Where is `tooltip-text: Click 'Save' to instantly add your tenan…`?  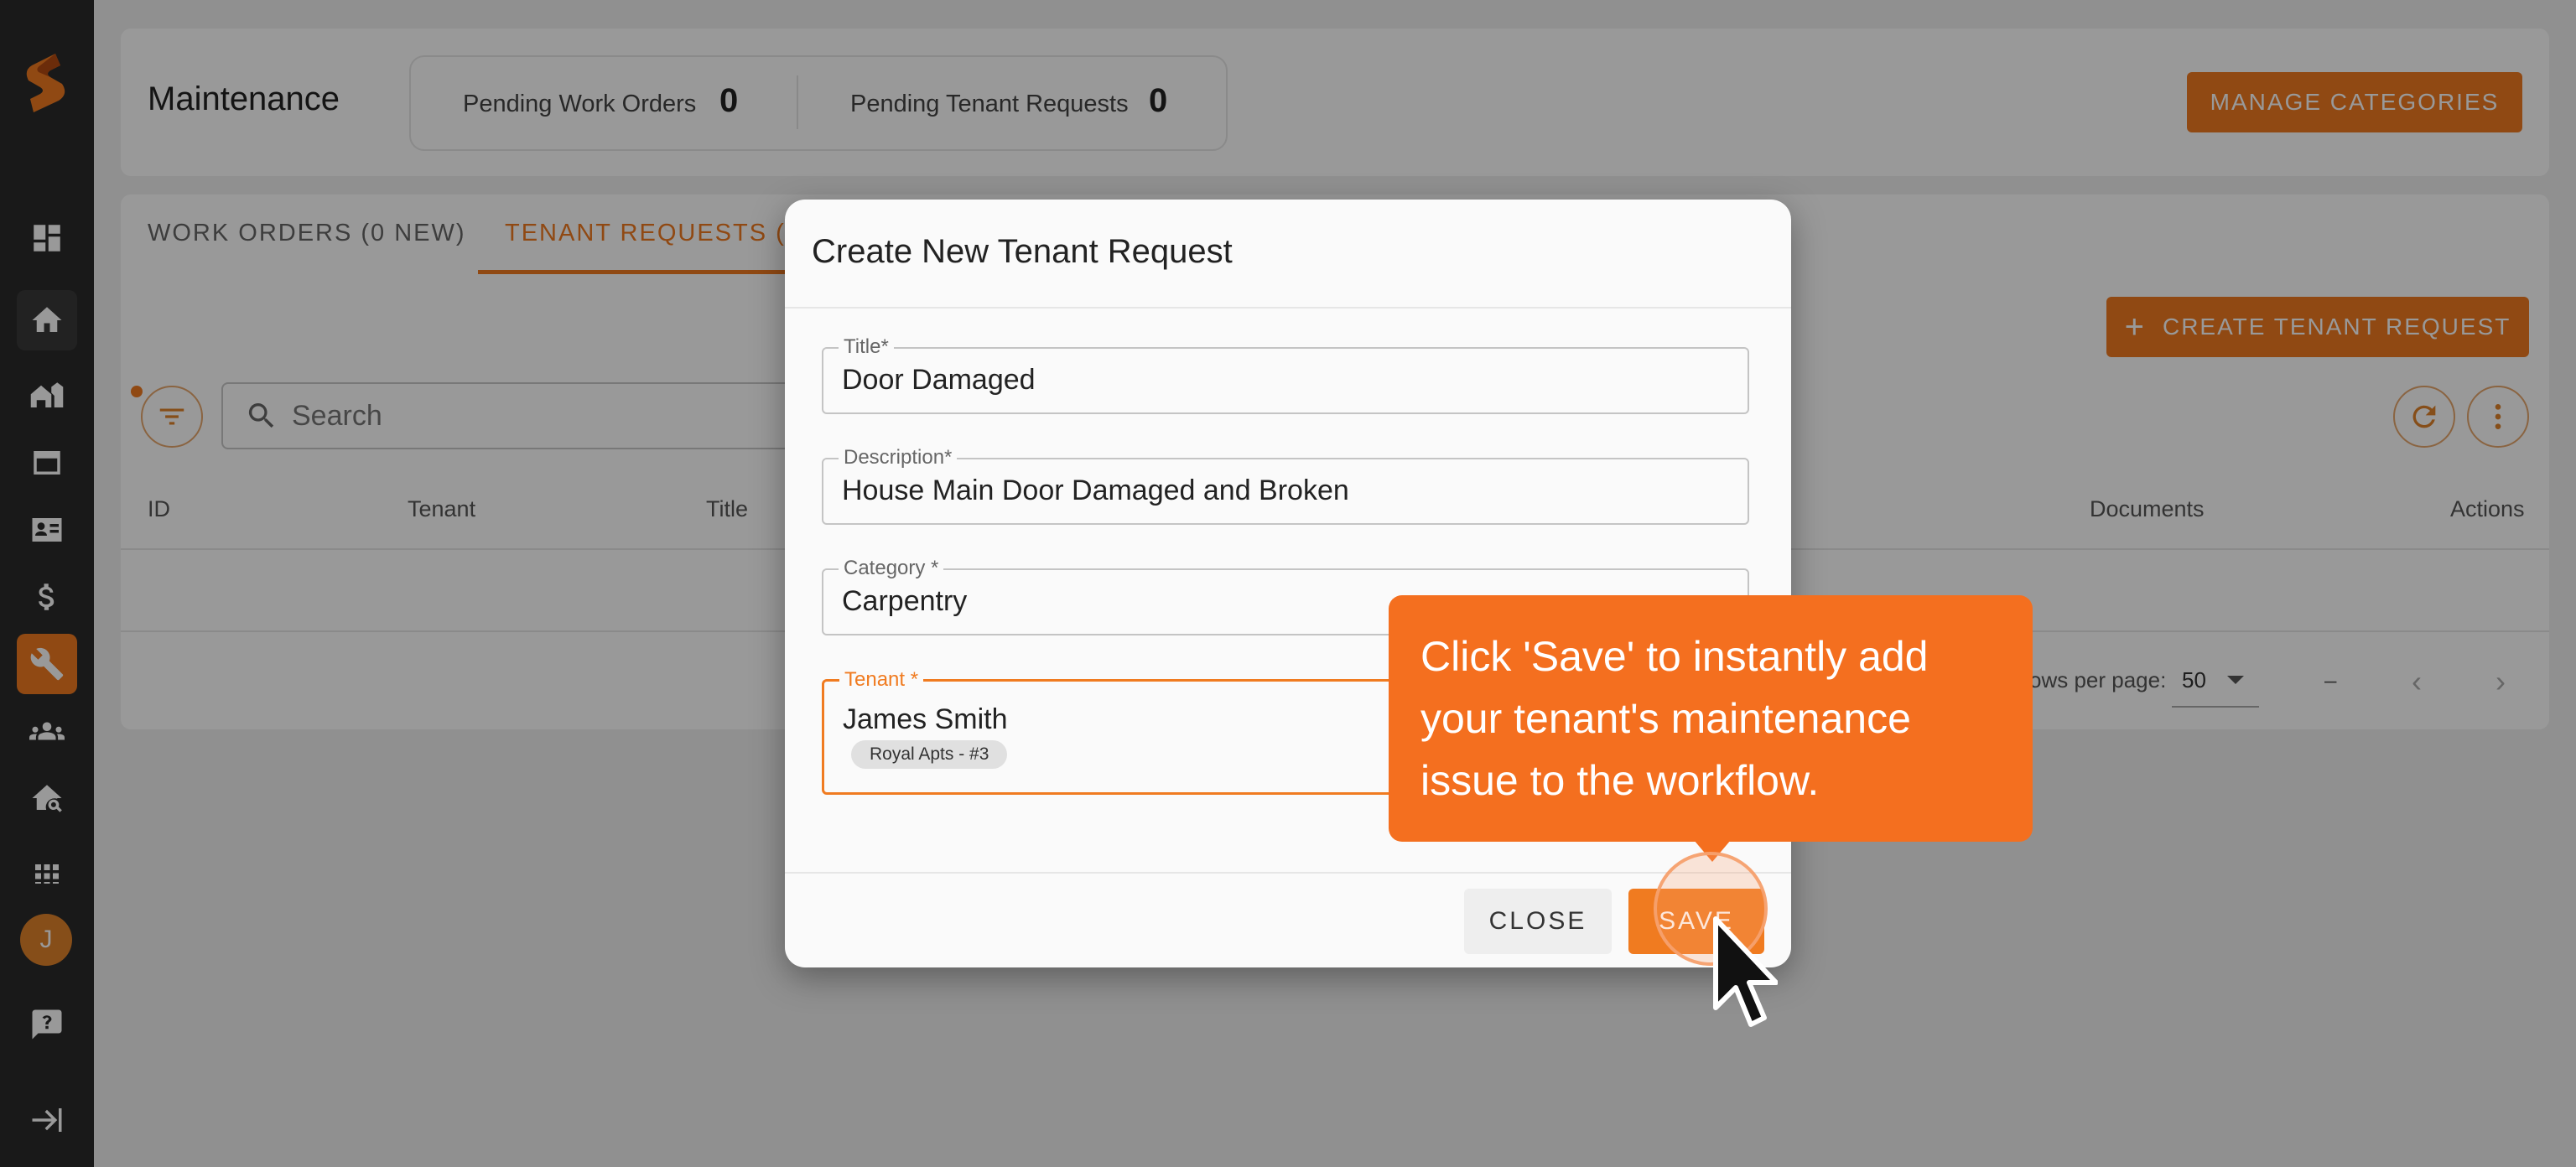 tooltip-text: Click 'Save' to instantly add your tenan… is located at coordinates (1674, 718).